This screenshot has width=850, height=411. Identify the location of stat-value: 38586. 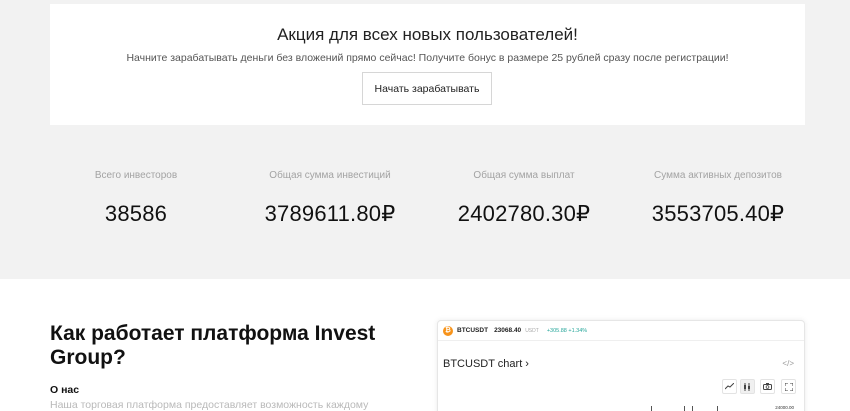
(136, 213).